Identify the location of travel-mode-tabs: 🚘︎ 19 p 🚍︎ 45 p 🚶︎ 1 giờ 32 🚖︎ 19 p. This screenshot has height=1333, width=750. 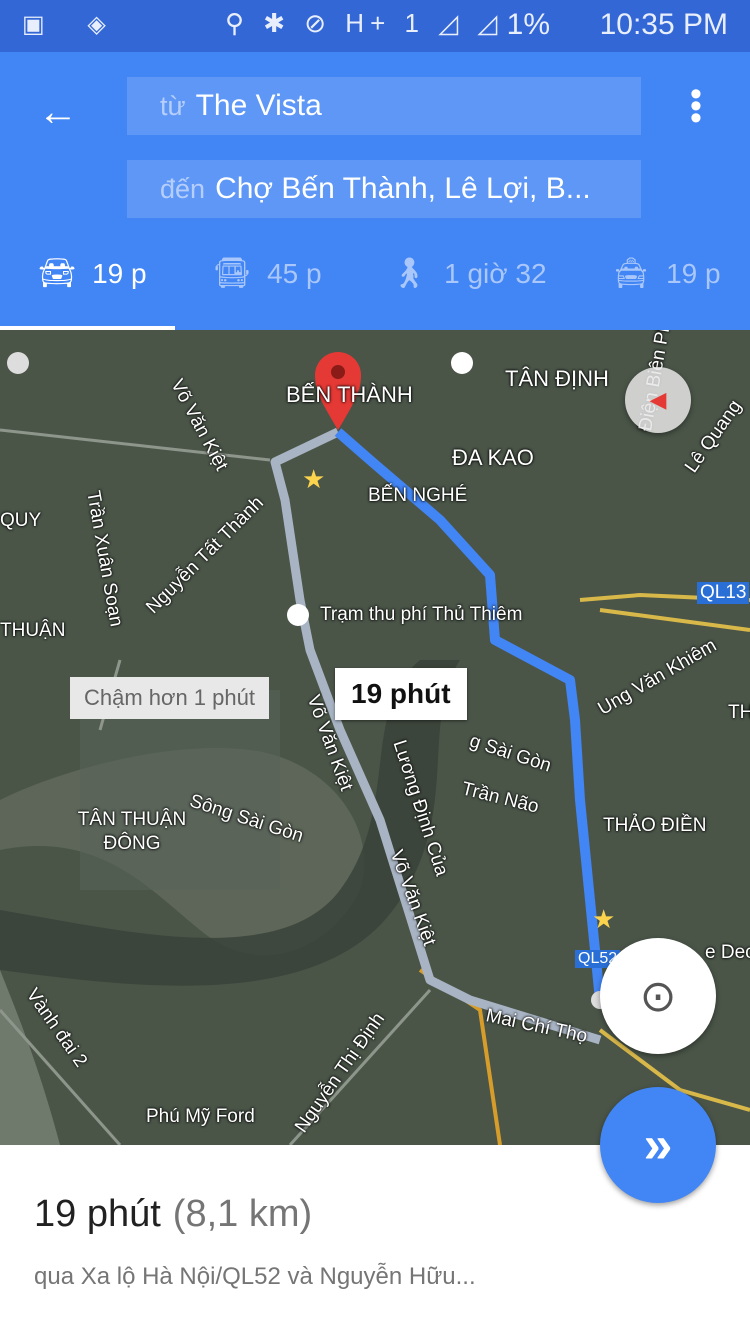
(375, 281).